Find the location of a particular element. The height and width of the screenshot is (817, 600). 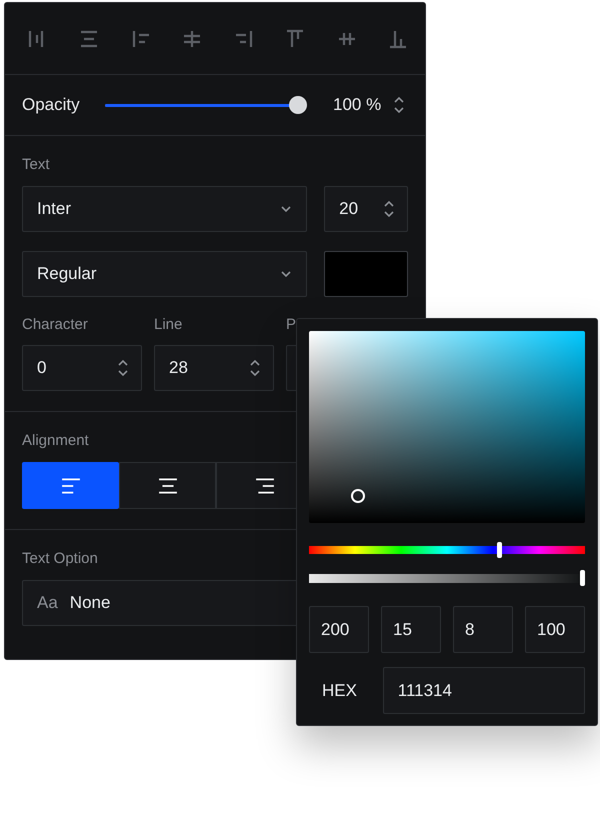

field-label: Character is located at coordinates (55, 324).